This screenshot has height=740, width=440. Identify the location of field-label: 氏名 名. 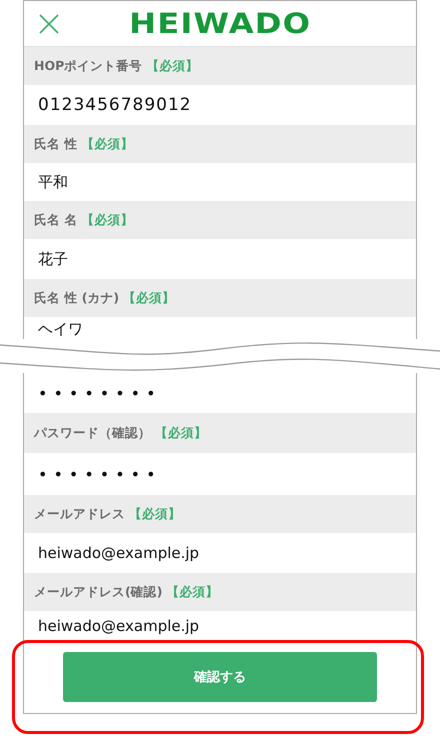
(56, 220).